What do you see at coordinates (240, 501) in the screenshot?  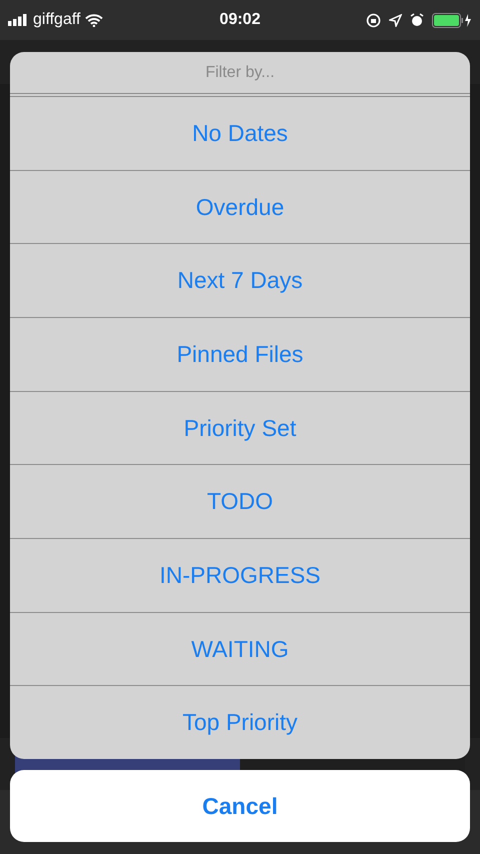 I see `filter-option: TODO` at bounding box center [240, 501].